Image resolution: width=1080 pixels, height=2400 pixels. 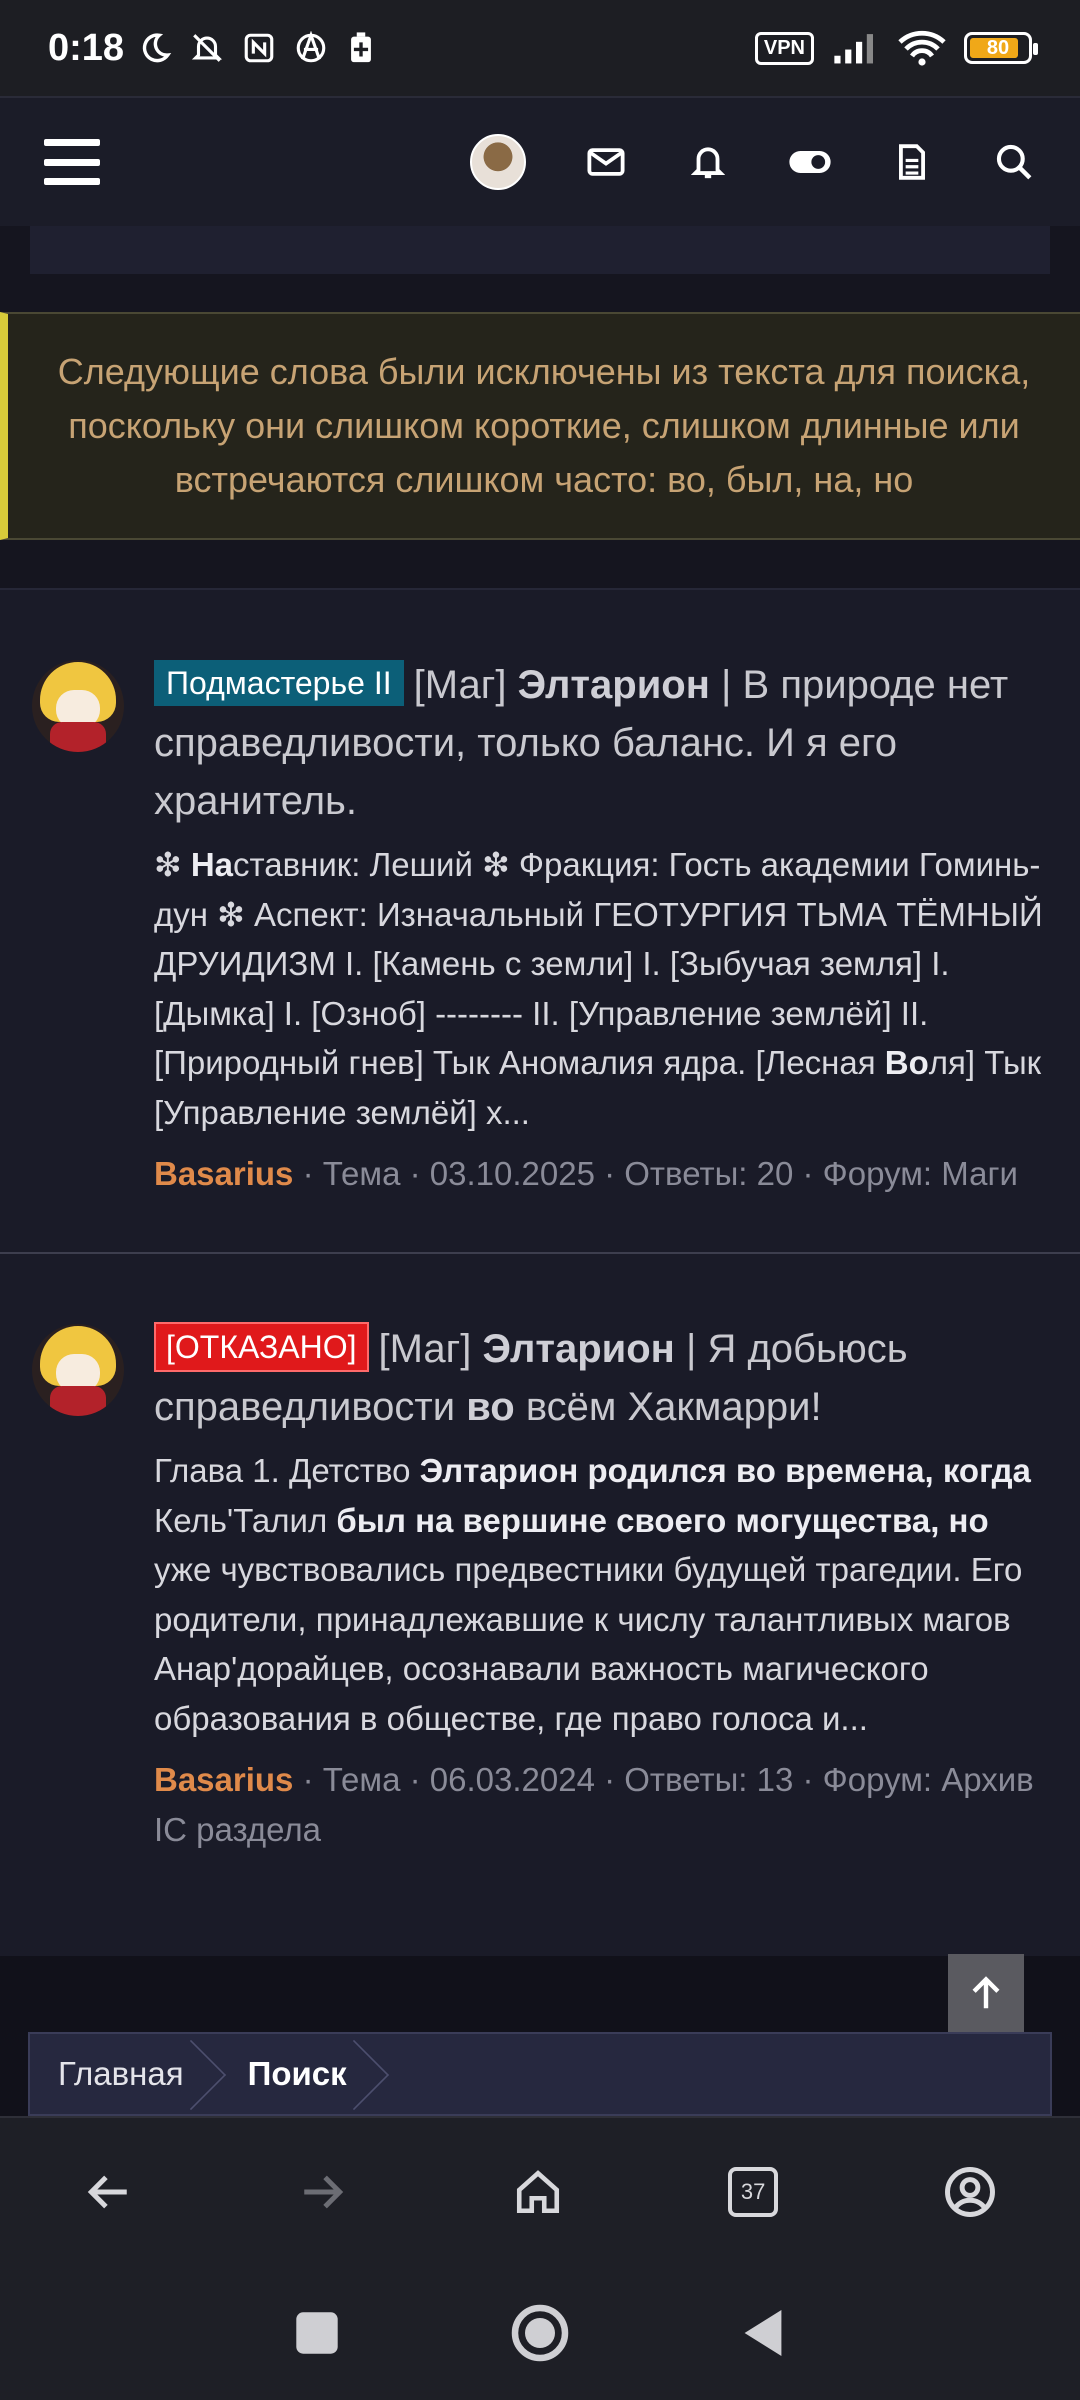 I want to click on arrow-up-icon, so click(x=986, y=1992).